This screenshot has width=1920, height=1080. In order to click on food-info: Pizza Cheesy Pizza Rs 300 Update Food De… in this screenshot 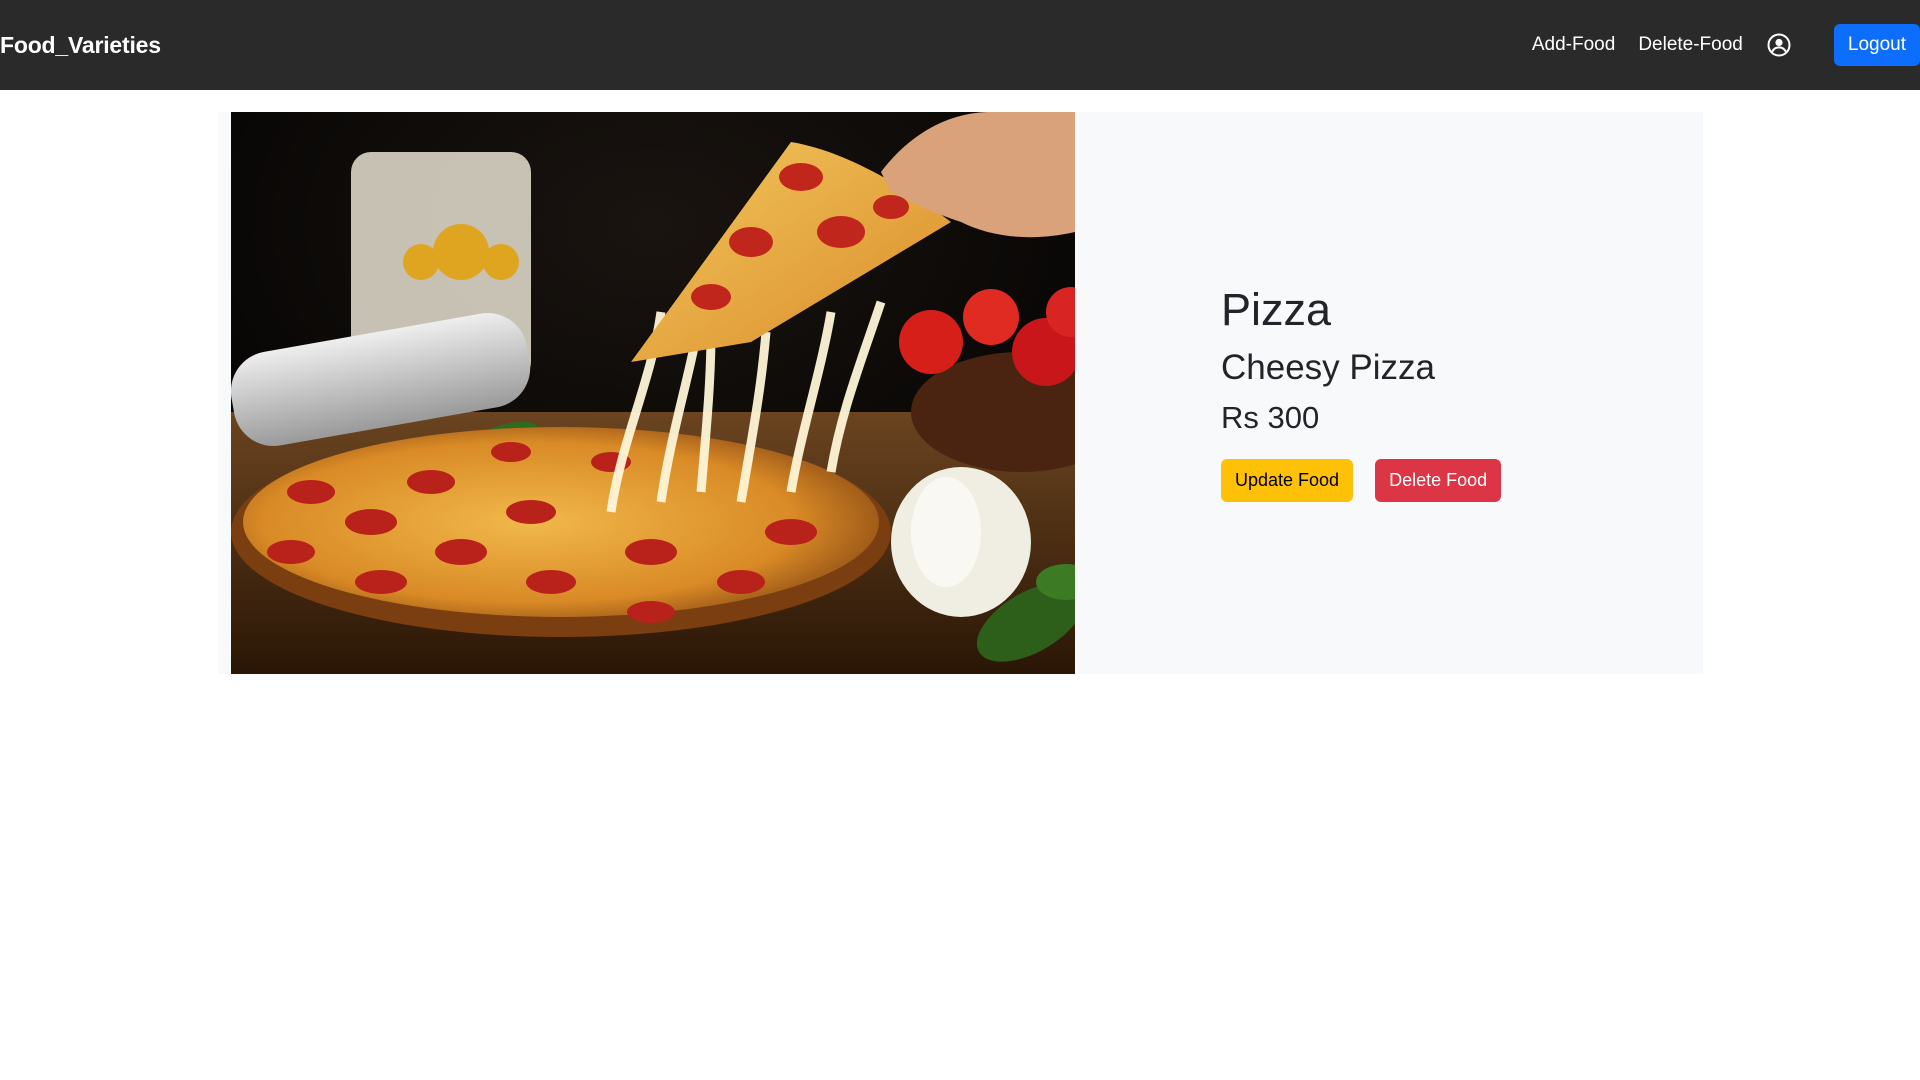, I will do `click(1451, 393)`.